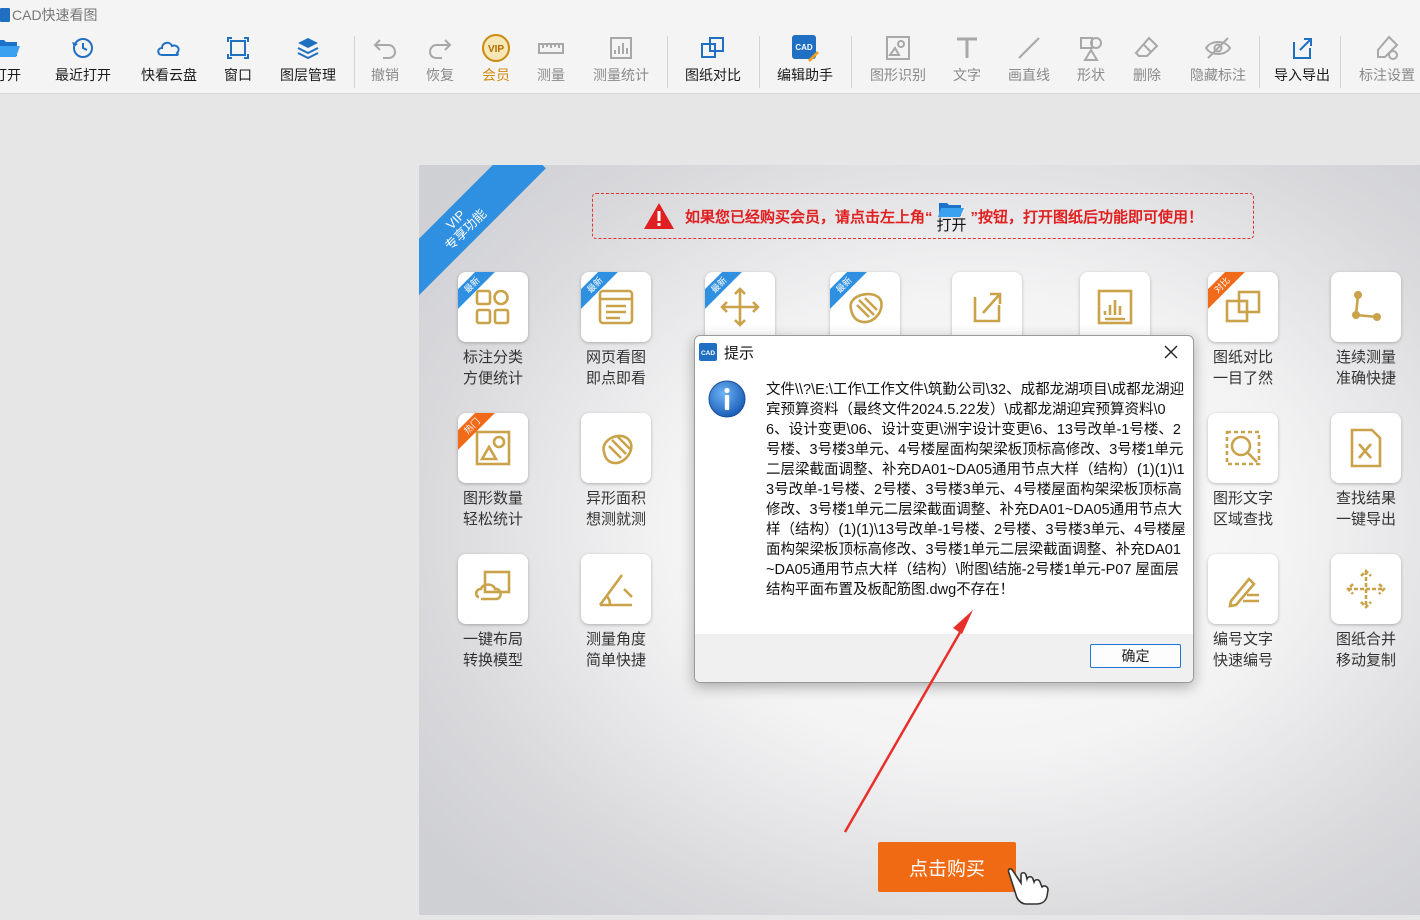 The image size is (1420, 920). What do you see at coordinates (967, 62) in the screenshot?
I see `toolbar-button-text: 文字` at bounding box center [967, 62].